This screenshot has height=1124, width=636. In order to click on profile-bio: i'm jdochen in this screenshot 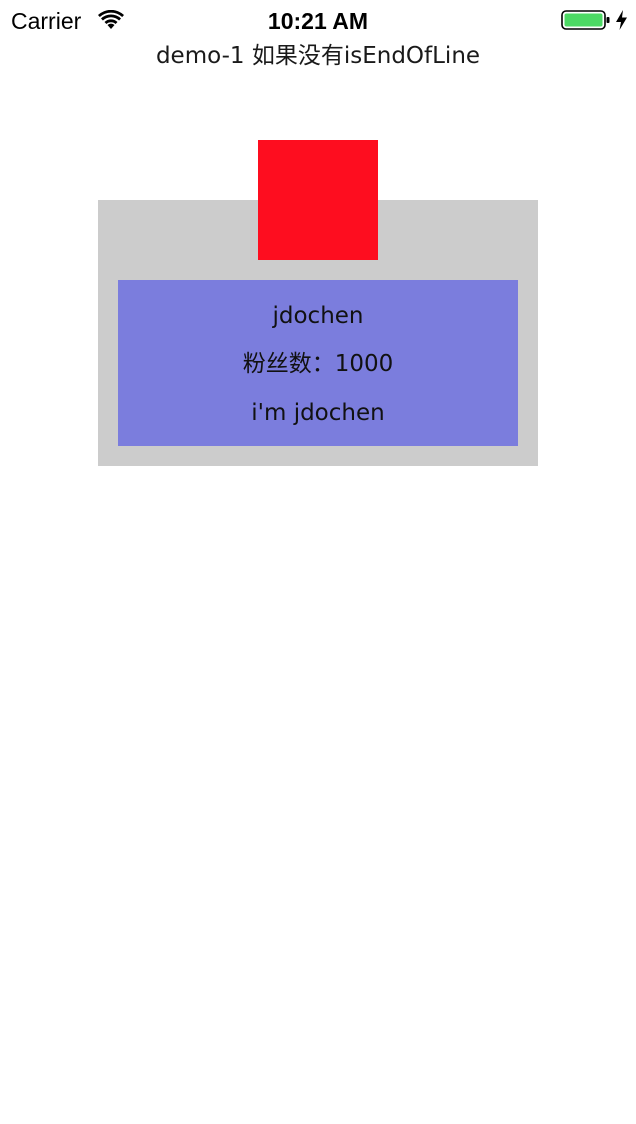, I will do `click(318, 413)`.